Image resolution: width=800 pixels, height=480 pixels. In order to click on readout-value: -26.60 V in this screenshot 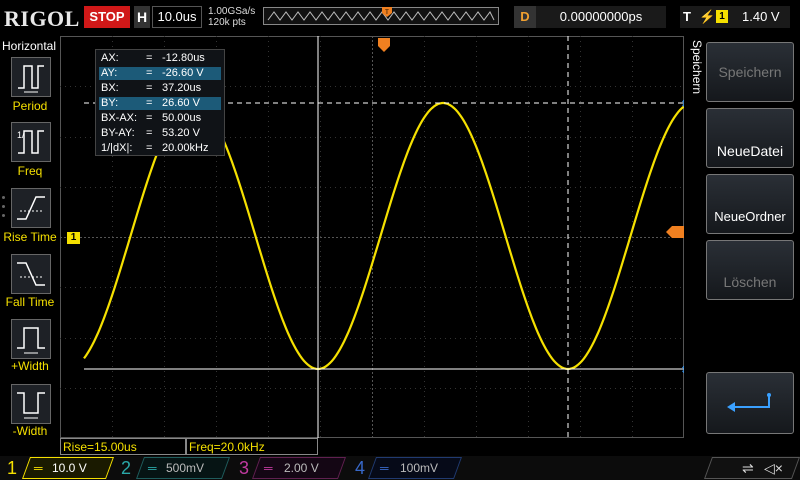, I will do `click(183, 73)`.